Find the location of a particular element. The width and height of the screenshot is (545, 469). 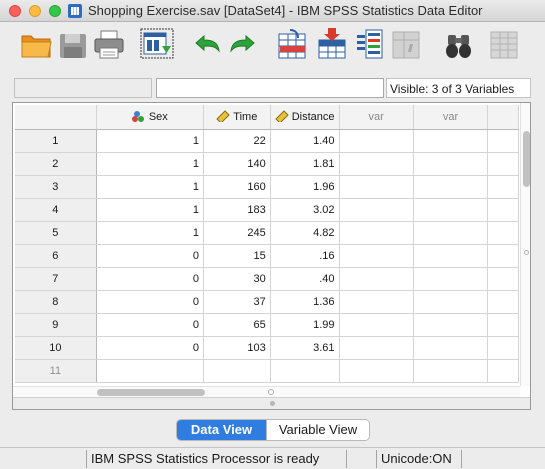

find-button is located at coordinates (459, 44).